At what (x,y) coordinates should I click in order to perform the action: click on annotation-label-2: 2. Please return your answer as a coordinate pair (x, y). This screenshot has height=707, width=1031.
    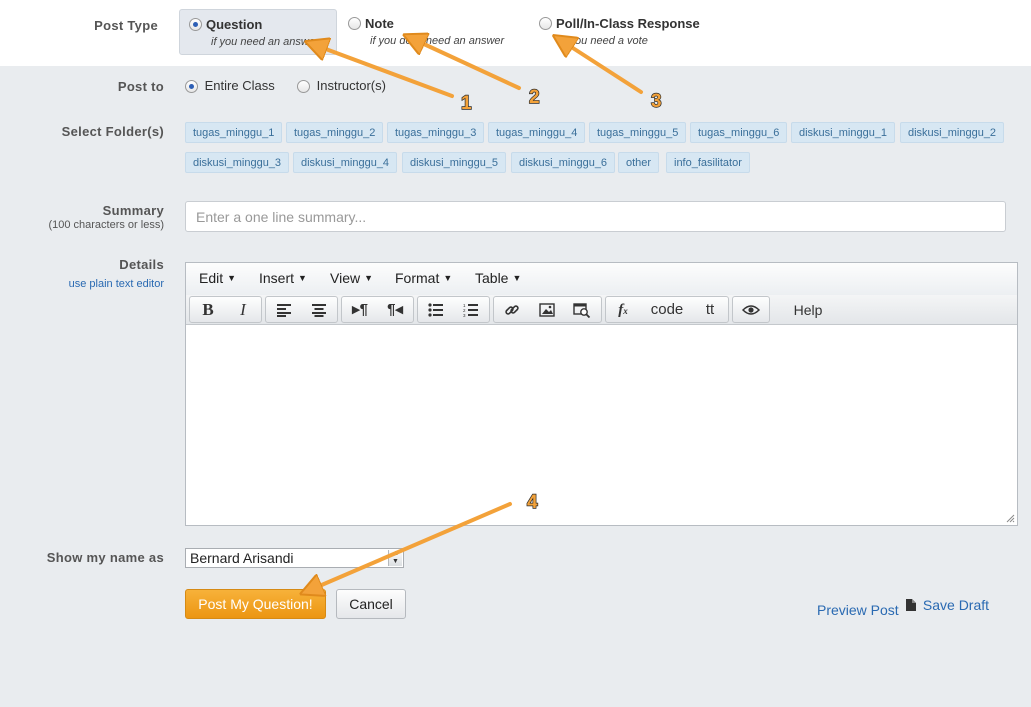
    Looking at the image, I should click on (534, 97).